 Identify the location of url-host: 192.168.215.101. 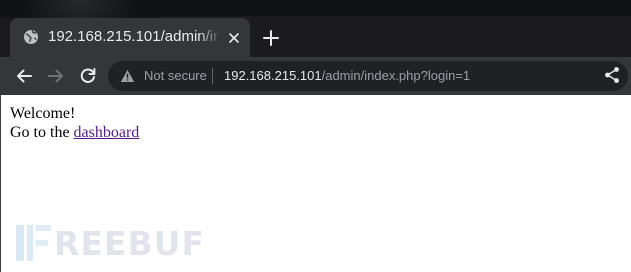
(273, 75).